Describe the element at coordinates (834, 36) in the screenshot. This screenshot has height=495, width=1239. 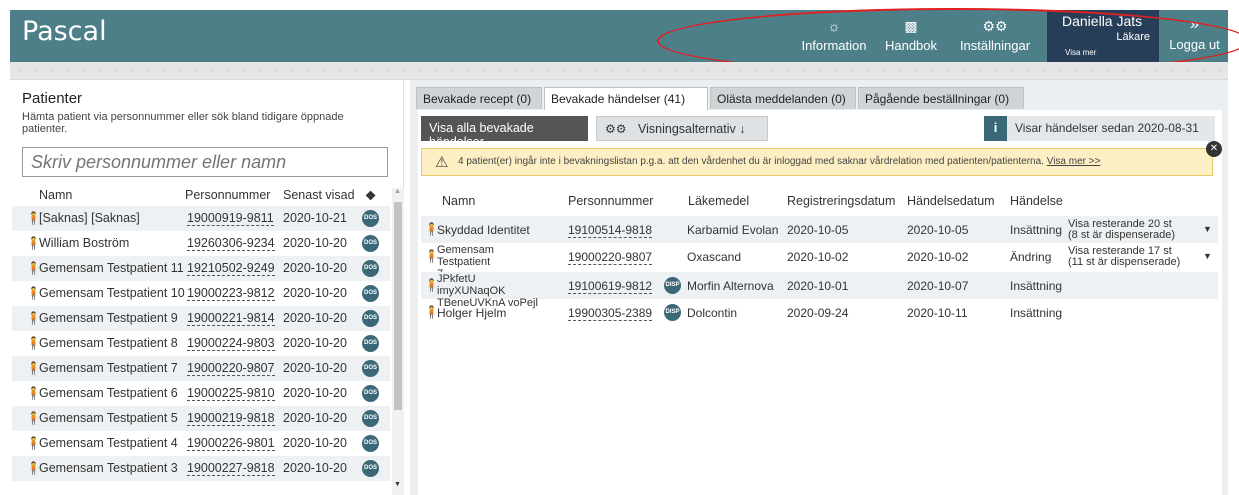
I see `nav-information: ☼ Information` at that location.